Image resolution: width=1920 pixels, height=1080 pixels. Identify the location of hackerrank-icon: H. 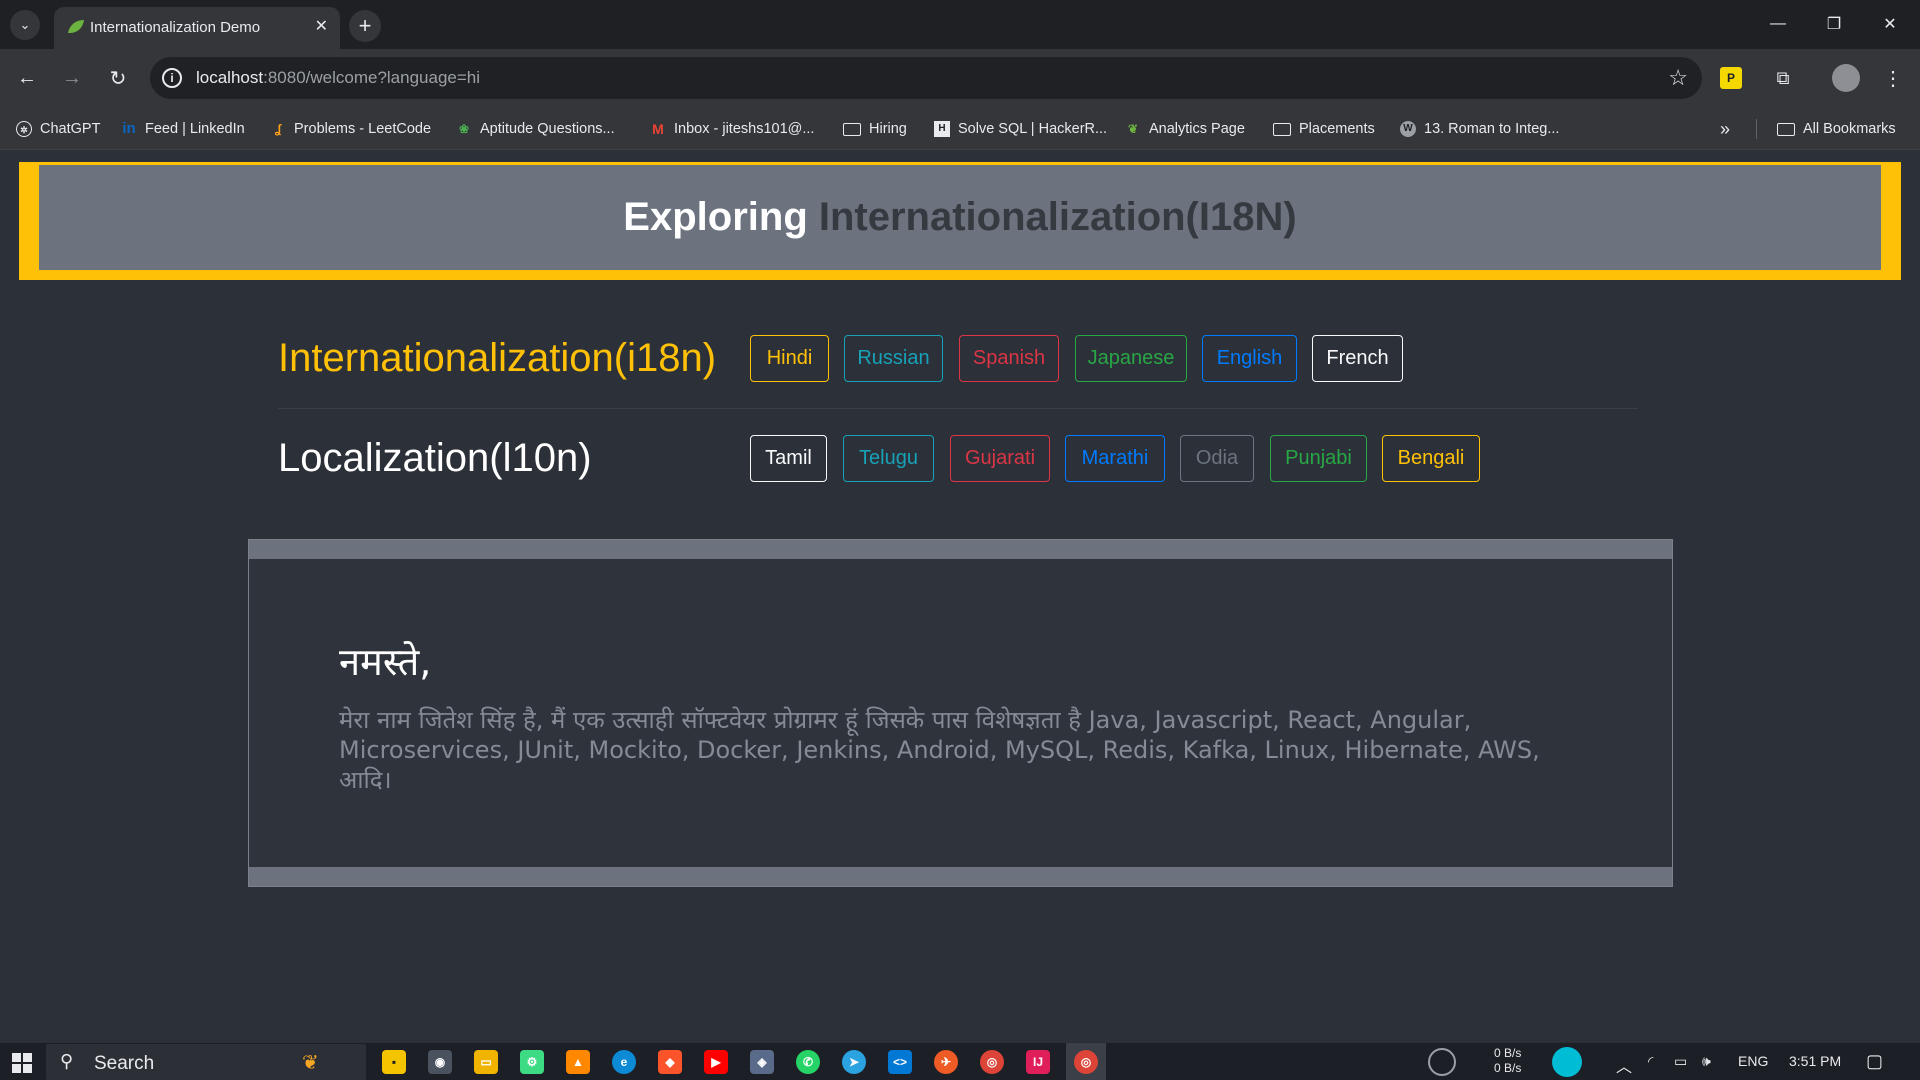
(942, 129).